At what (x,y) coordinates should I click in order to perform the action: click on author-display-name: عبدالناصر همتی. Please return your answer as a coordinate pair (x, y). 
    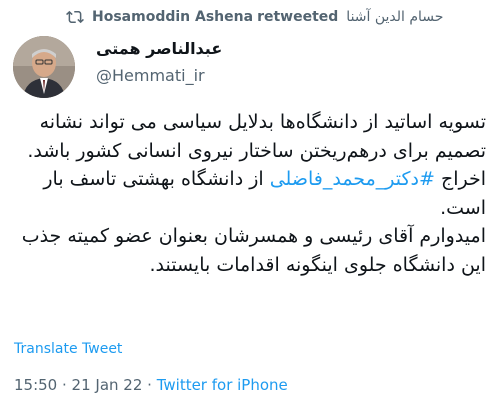
    Looking at the image, I should click on (159, 48).